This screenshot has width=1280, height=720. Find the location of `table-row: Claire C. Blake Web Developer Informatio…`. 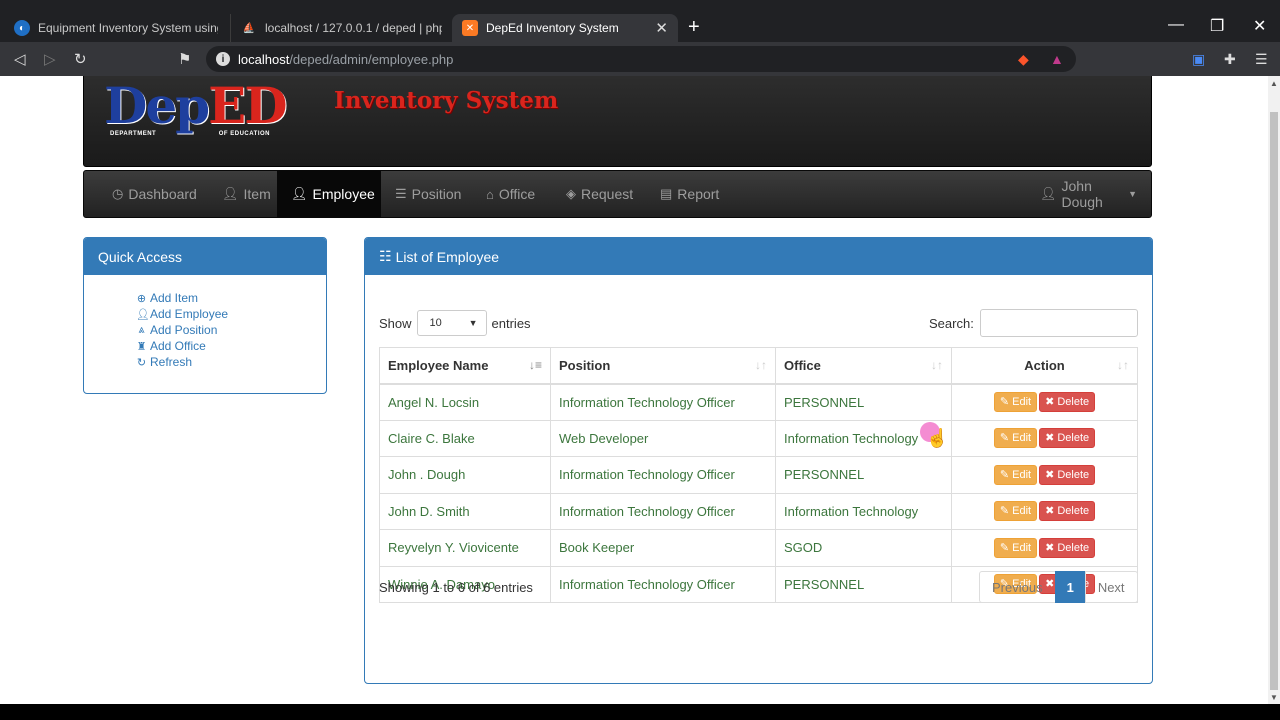

table-row: Claire C. Blake Web Developer Informatio… is located at coordinates (758, 438).